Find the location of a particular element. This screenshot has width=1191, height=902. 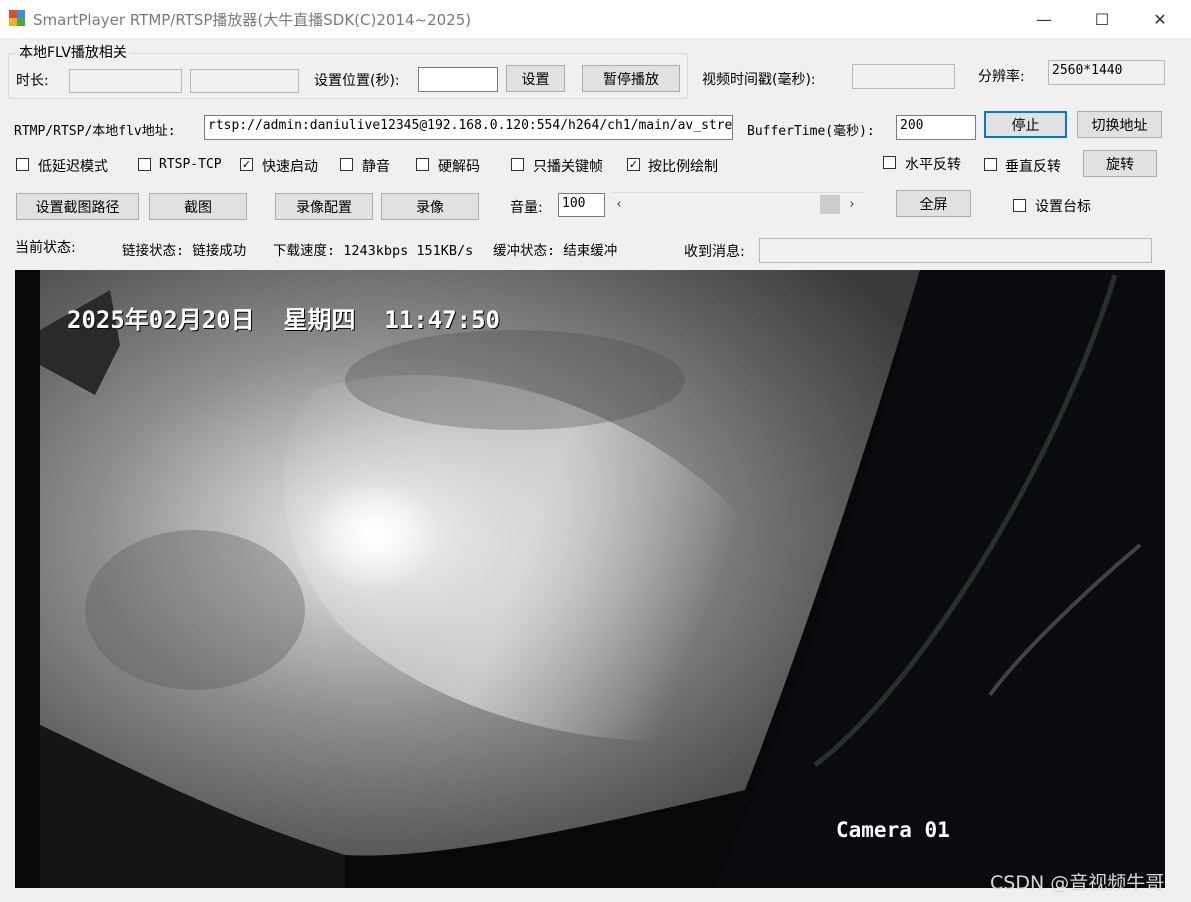

volume-input: 100 is located at coordinates (581, 205).